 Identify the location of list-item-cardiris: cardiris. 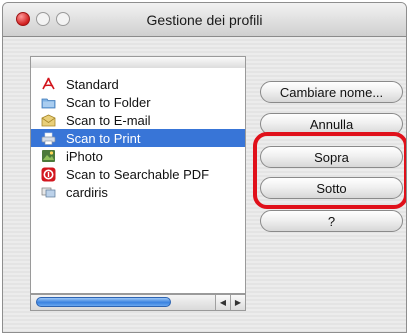
(138, 192).